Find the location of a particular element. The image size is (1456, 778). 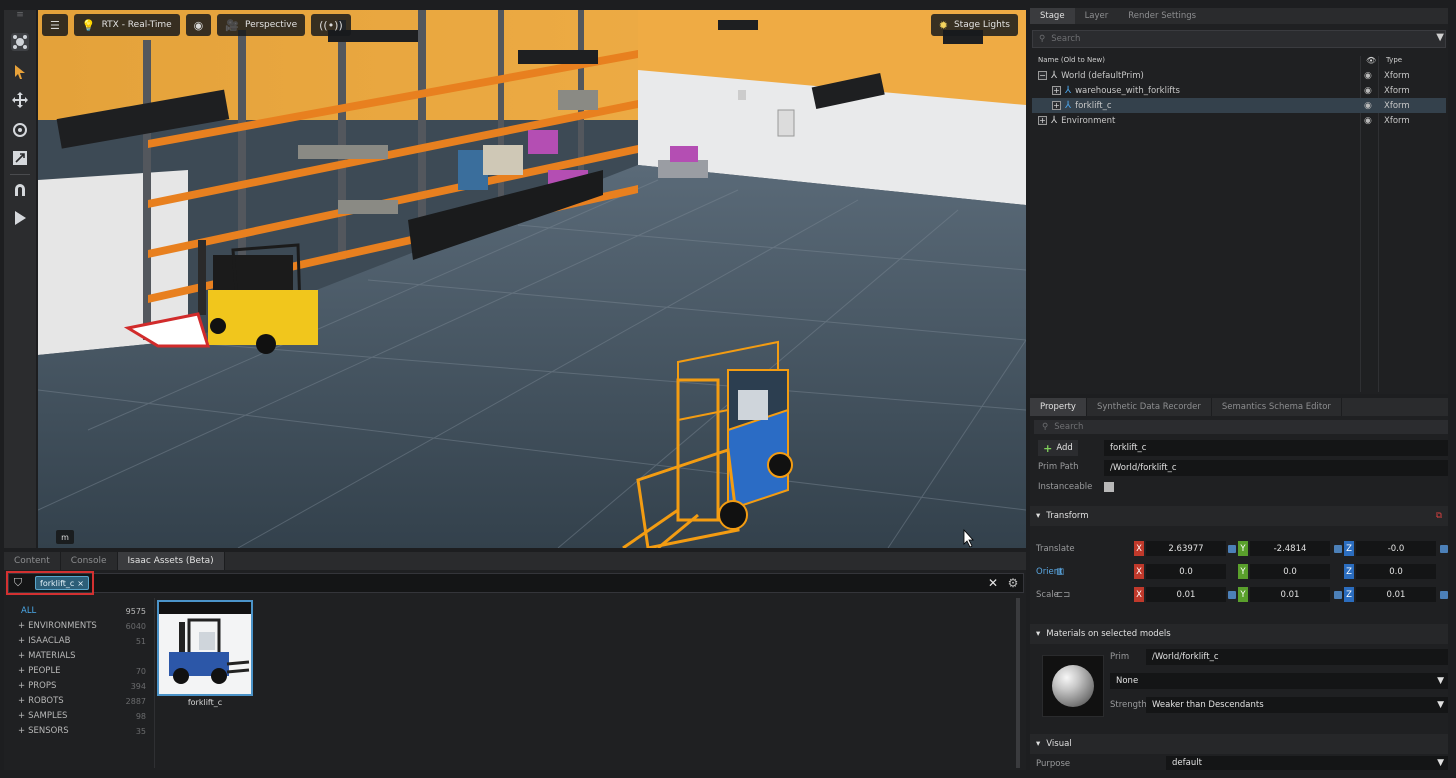

copy-icon: ⧉ is located at coordinates (1439, 516).